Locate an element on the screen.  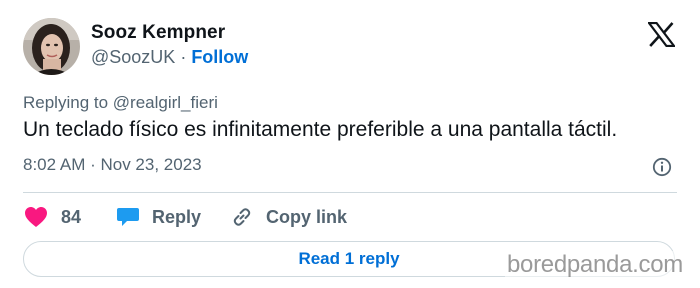
reply-button: Reply is located at coordinates (158, 217).